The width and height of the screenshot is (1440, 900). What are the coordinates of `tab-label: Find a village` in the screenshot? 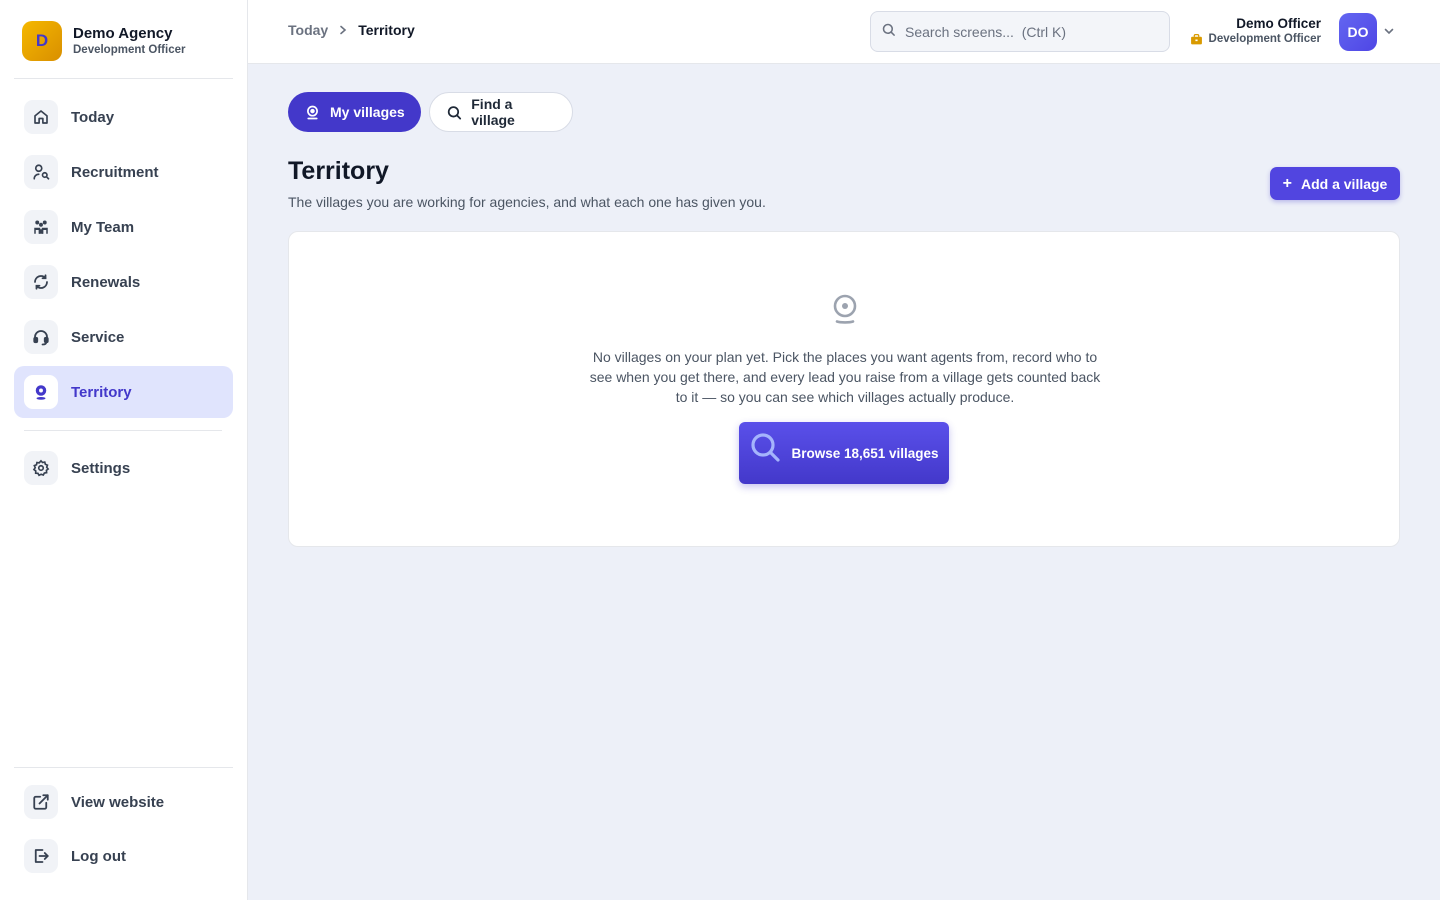 It's located at (493, 112).